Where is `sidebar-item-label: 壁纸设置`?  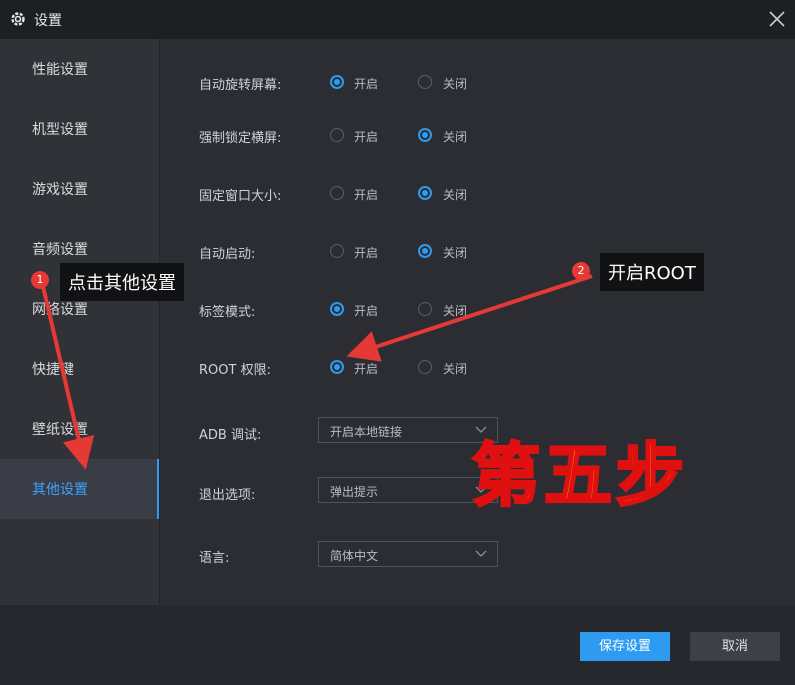 sidebar-item-label: 壁纸设置 is located at coordinates (60, 430).